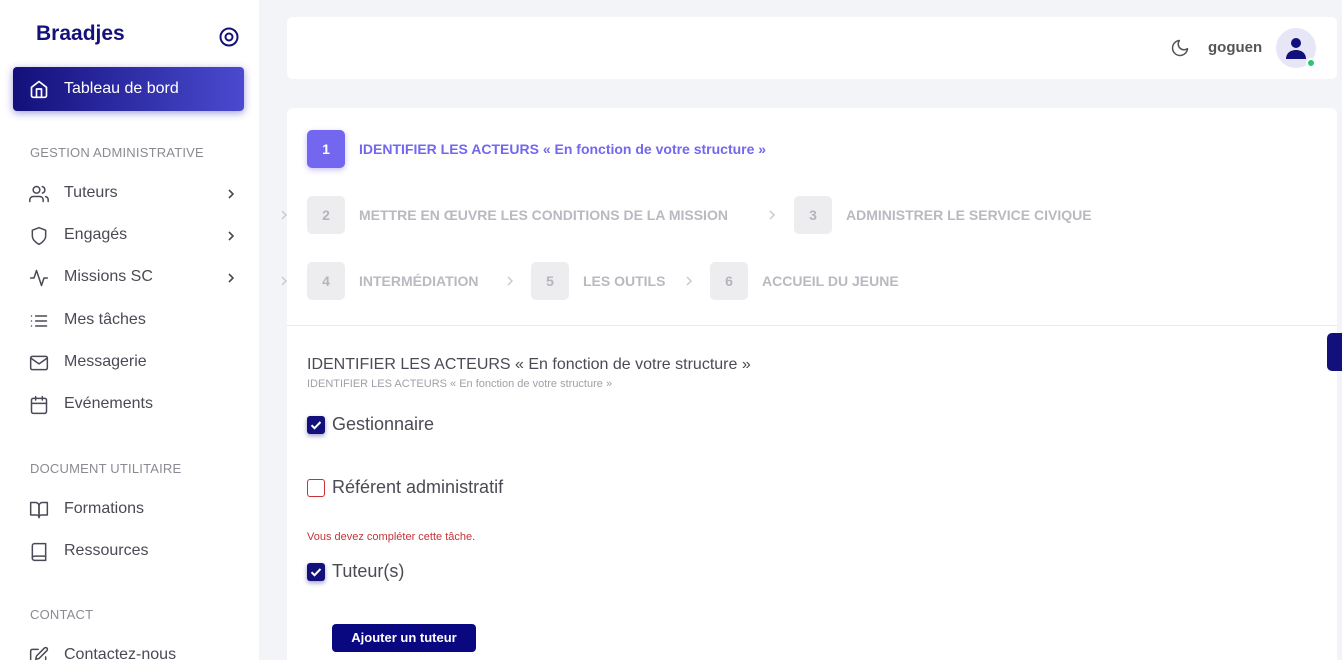 The height and width of the screenshot is (660, 1342). What do you see at coordinates (39, 552) in the screenshot?
I see `book-icon` at bounding box center [39, 552].